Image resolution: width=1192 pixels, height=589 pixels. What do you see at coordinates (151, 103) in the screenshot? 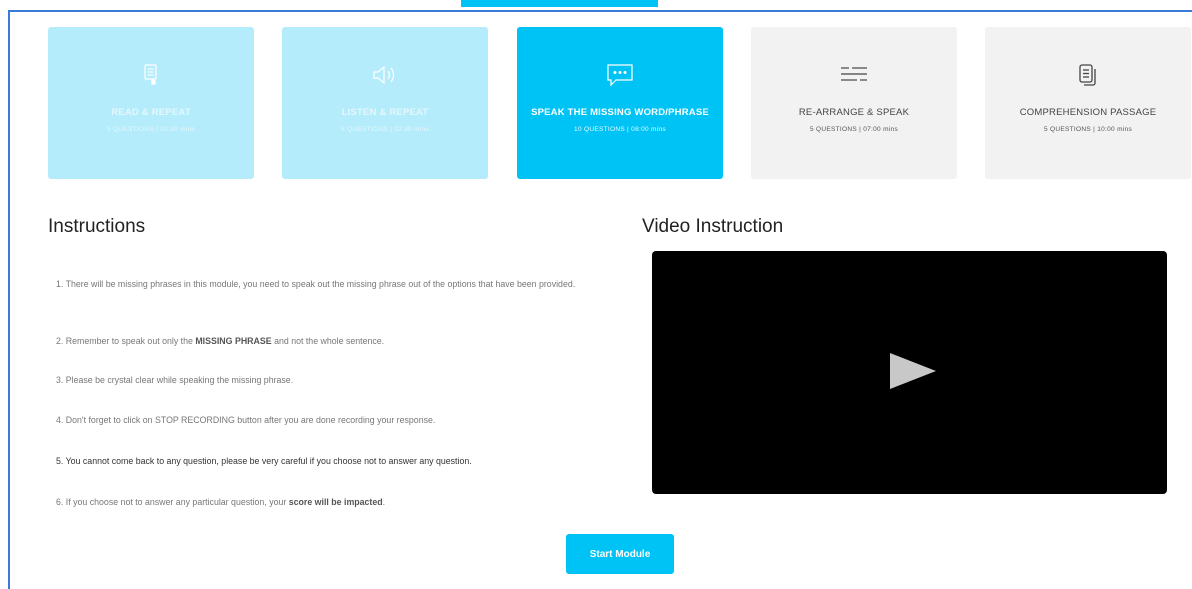
I see `module-card-read-repeat: READ & REPEAT 5 QUESTIONS | 02:30 mins` at bounding box center [151, 103].